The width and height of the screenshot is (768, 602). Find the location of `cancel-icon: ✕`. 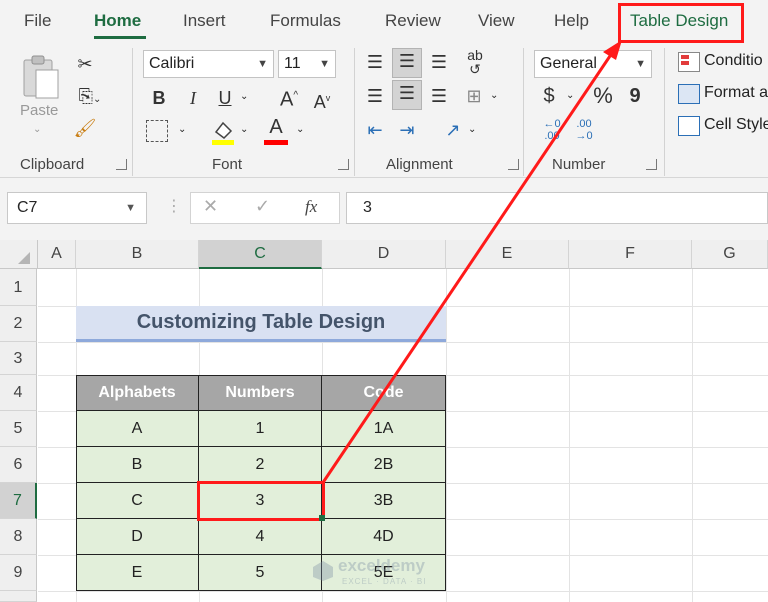

cancel-icon: ✕ is located at coordinates (210, 206).